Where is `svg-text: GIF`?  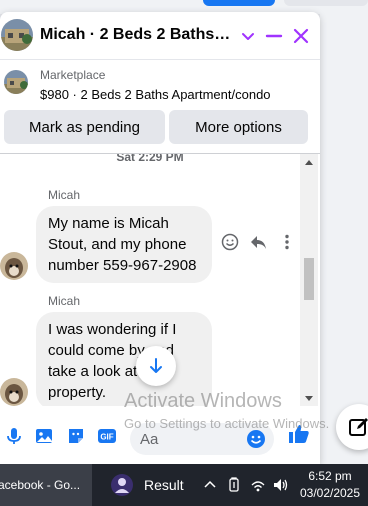 svg-text: GIF is located at coordinates (106, 437).